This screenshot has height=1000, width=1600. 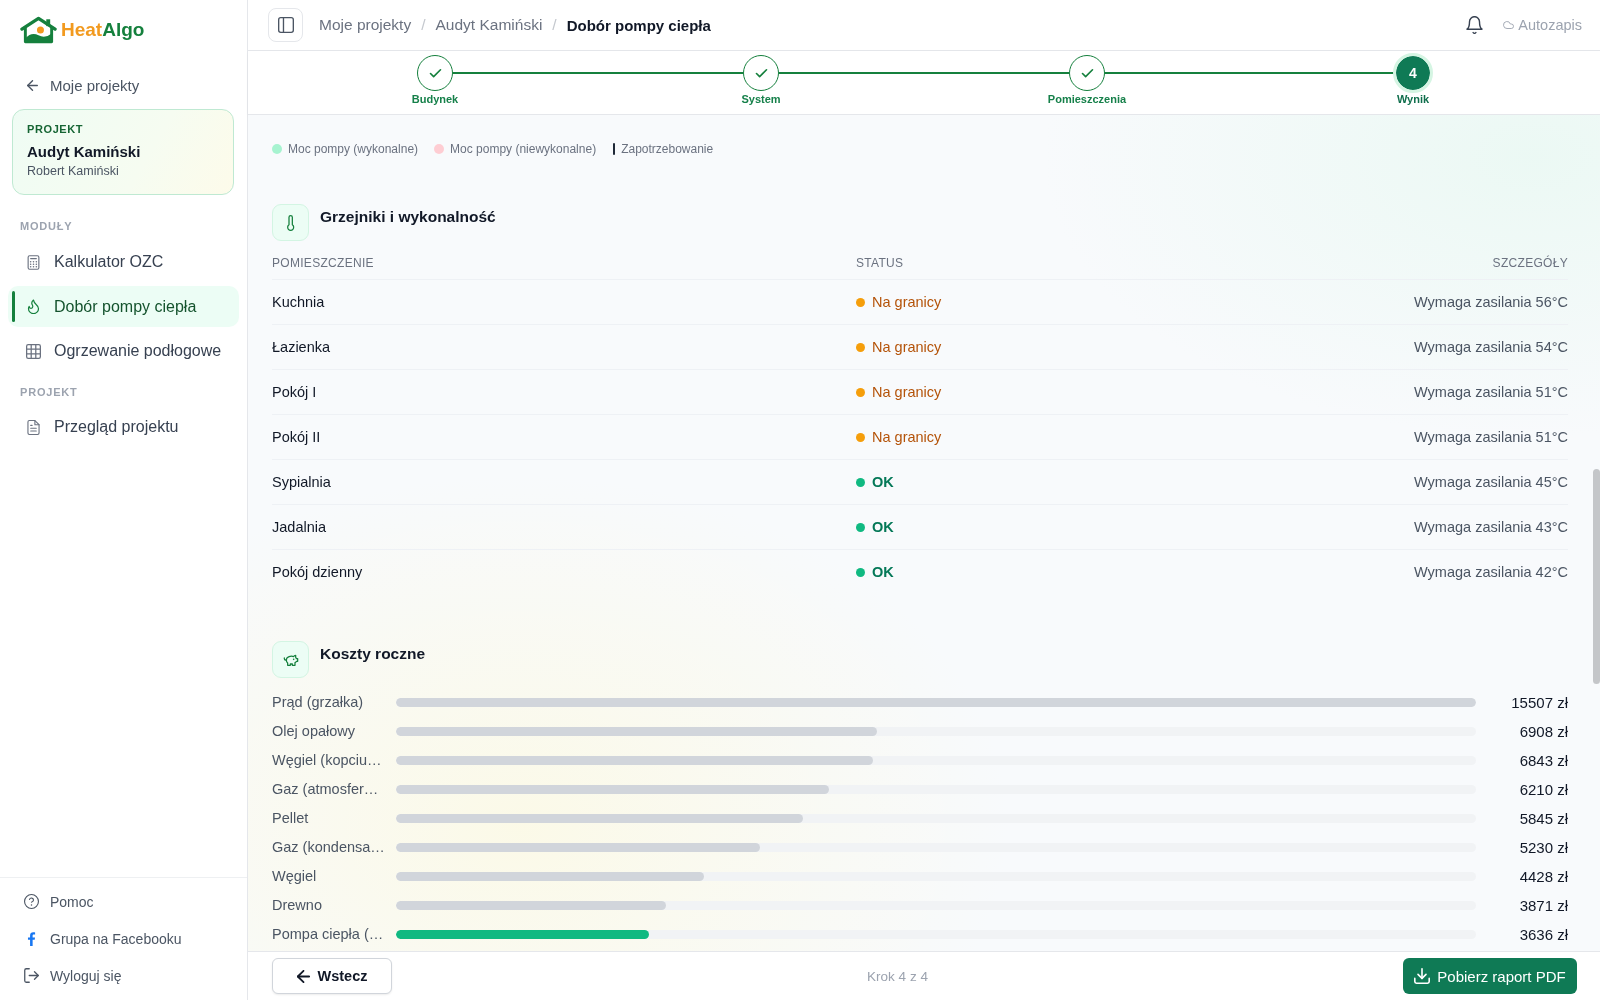 What do you see at coordinates (1491, 527) in the screenshot?
I see `details-text: Wymaga zasilania 43°C` at bounding box center [1491, 527].